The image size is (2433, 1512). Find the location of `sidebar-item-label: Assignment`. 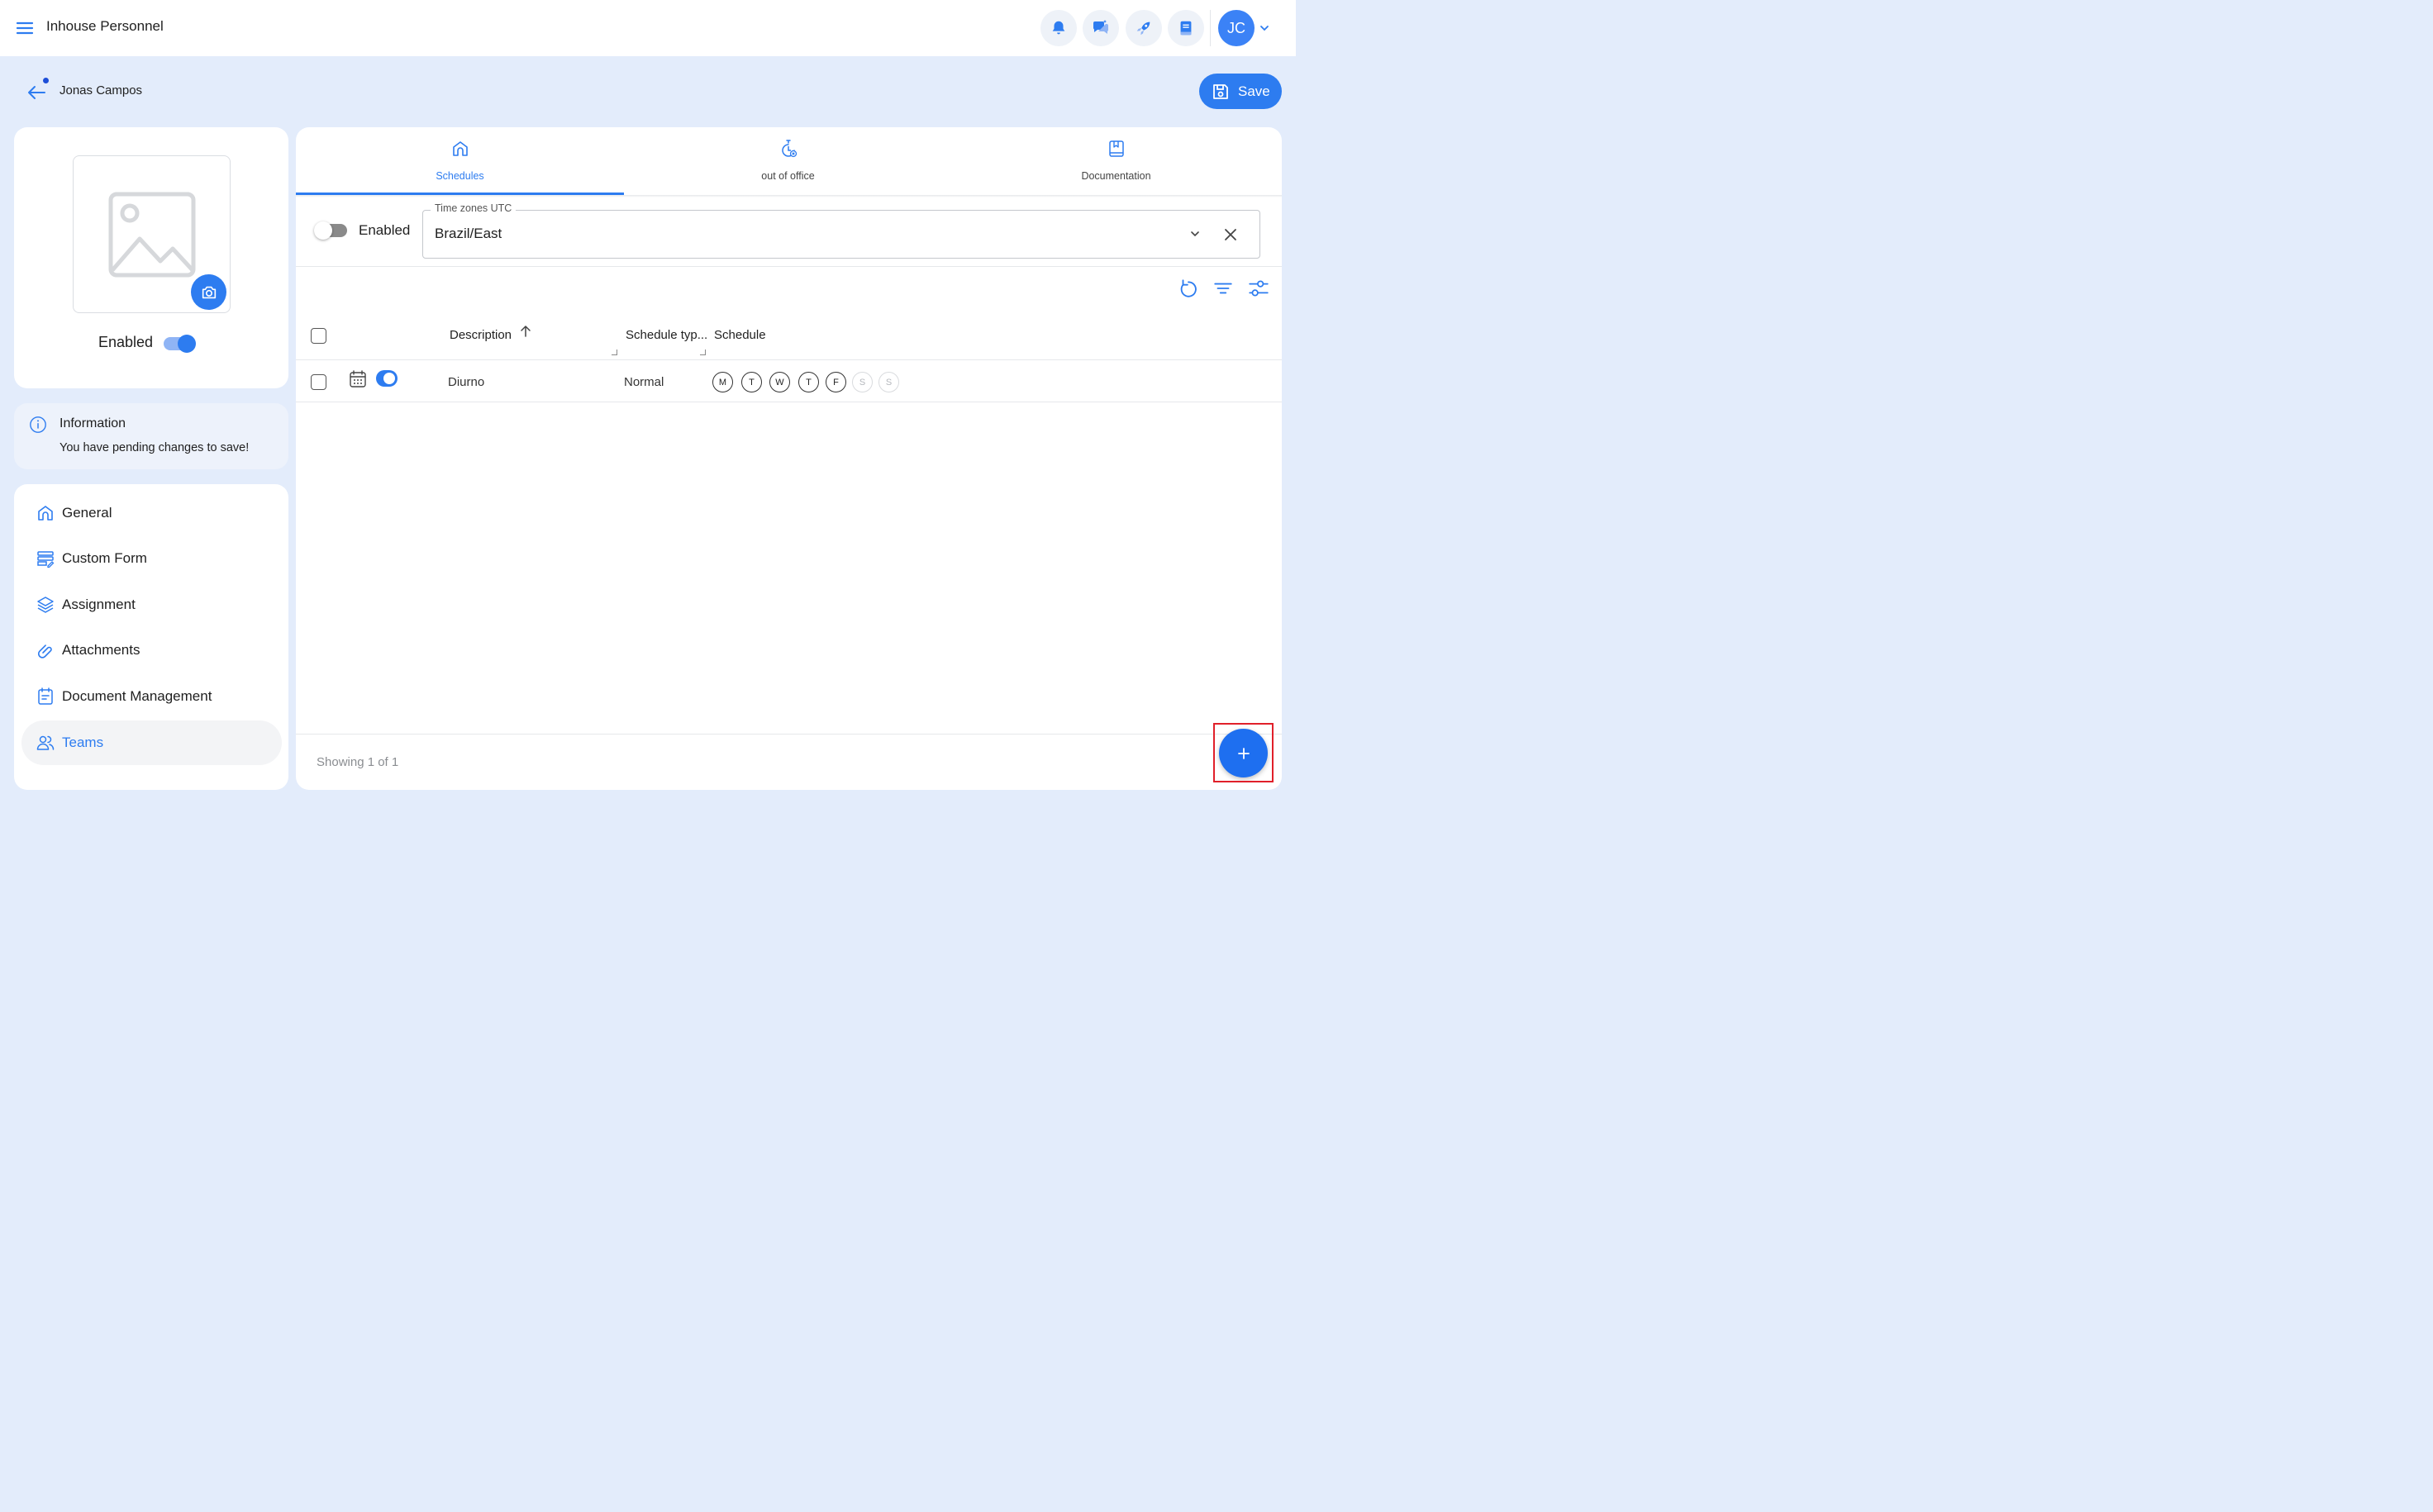

sidebar-item-label: Assignment is located at coordinates (99, 604).